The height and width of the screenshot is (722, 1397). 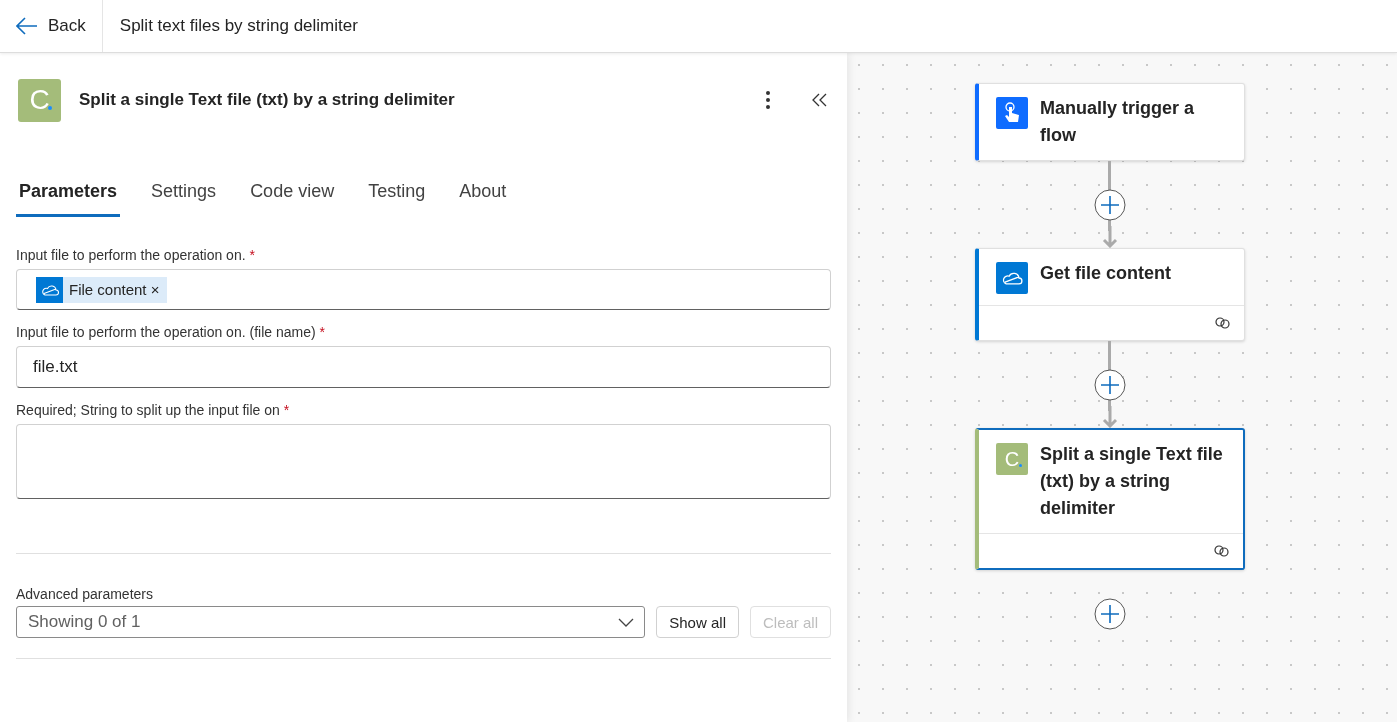 What do you see at coordinates (51, 26) in the screenshot?
I see `back-button: Back` at bounding box center [51, 26].